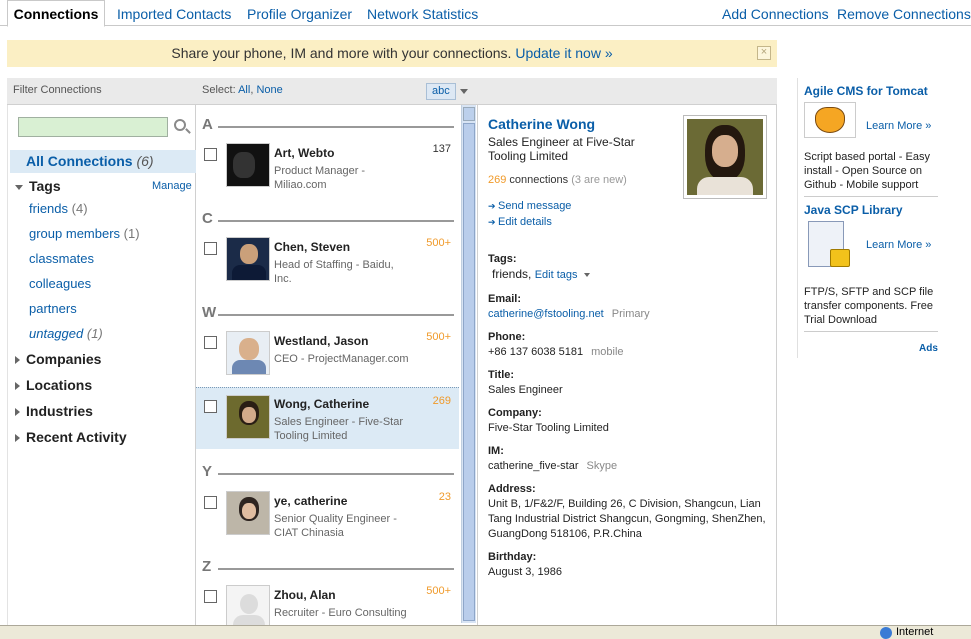  What do you see at coordinates (546, 314) in the screenshot?
I see `email-link: catherine@fstooling.net` at bounding box center [546, 314].